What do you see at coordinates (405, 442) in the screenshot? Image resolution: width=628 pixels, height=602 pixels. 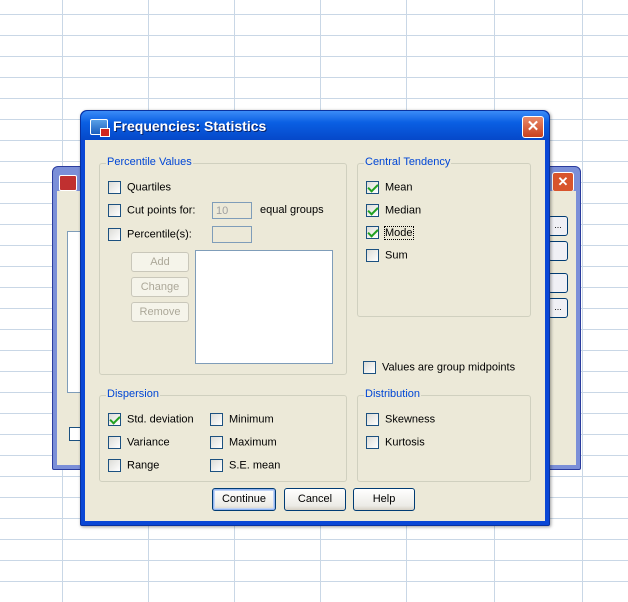 I see `kurtosis-label: Kurtosis` at bounding box center [405, 442].